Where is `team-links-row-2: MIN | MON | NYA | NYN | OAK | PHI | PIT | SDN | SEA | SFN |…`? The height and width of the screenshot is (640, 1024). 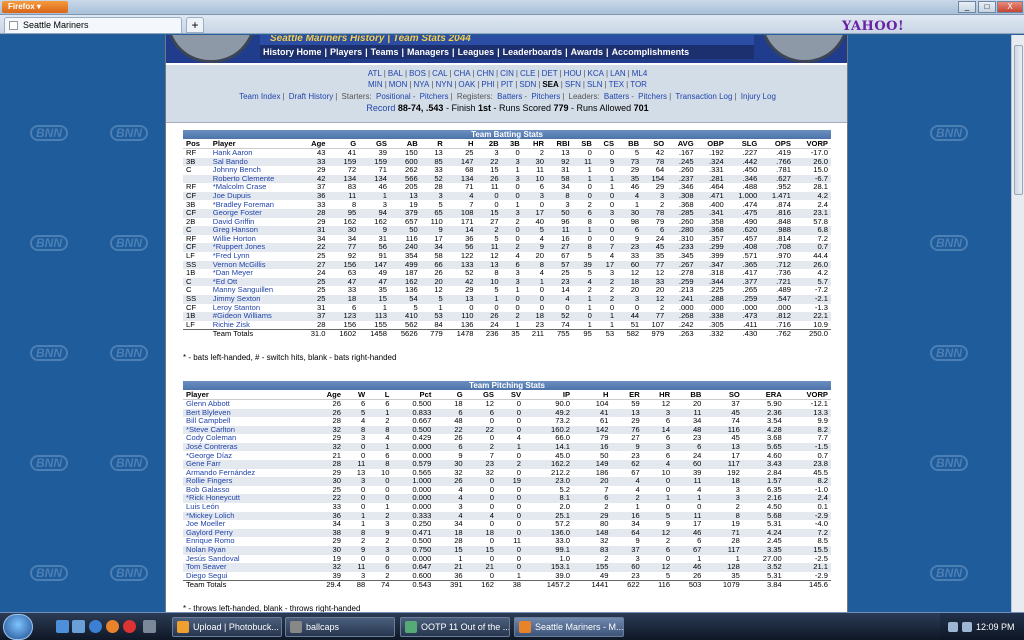 team-links-row-2: MIN | MON | NYA | NYN | OAK | PHI | PIT | SDN | SEA | SFN |… is located at coordinates (506, 84).